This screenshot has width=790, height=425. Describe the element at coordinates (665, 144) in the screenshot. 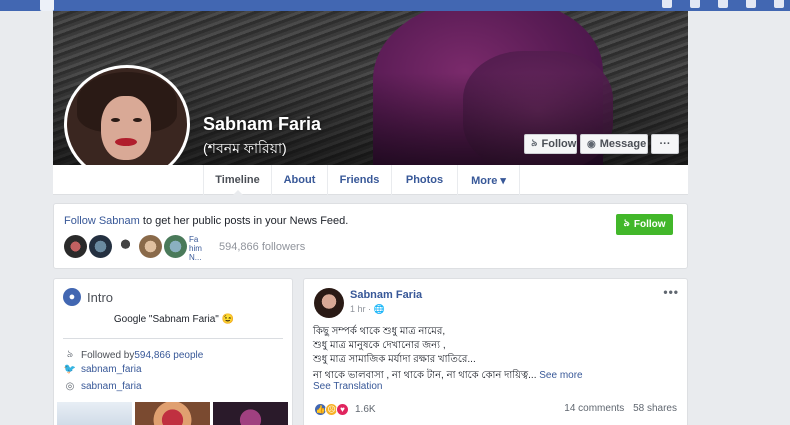

I see `more-options-button: ···` at that location.